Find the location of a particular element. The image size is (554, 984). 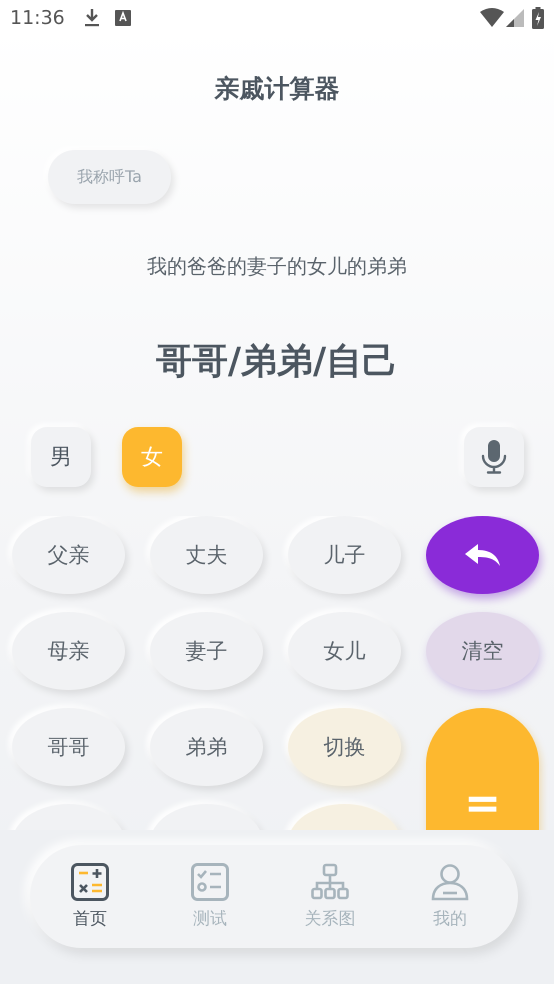

relation-key: 儿子 is located at coordinates (344, 555).